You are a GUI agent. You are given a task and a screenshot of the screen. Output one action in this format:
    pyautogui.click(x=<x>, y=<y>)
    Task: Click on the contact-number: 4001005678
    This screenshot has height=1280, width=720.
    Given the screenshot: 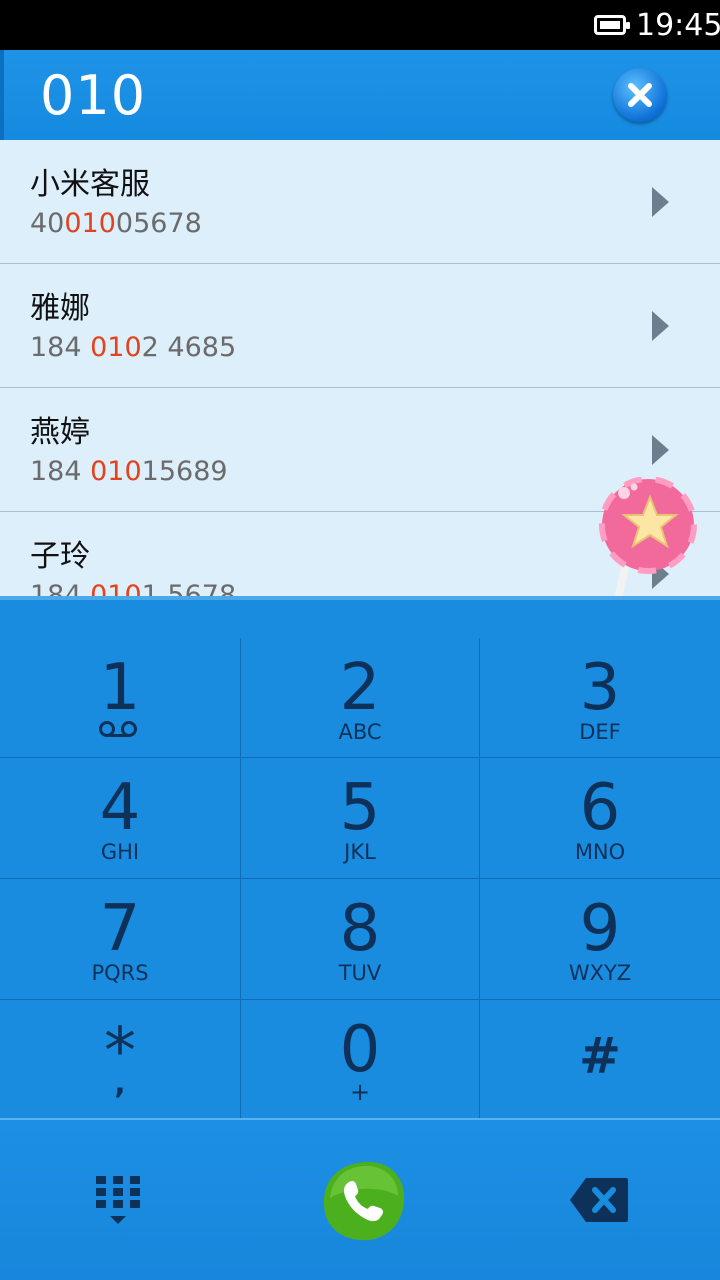 What is the action you would take?
    pyautogui.click(x=116, y=223)
    